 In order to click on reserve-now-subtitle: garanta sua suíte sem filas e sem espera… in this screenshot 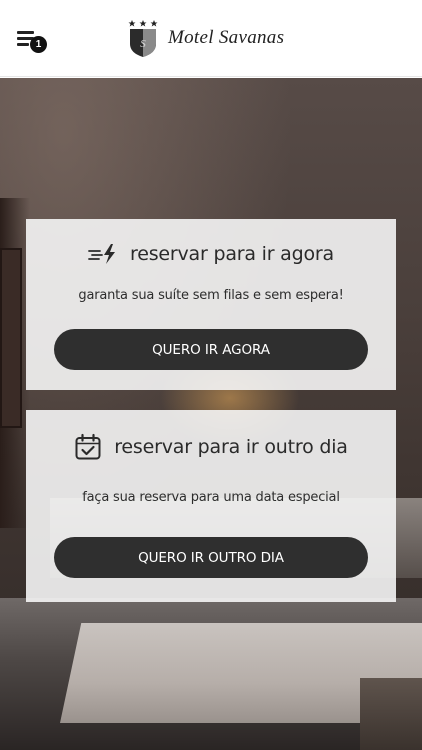, I will do `click(211, 295)`.